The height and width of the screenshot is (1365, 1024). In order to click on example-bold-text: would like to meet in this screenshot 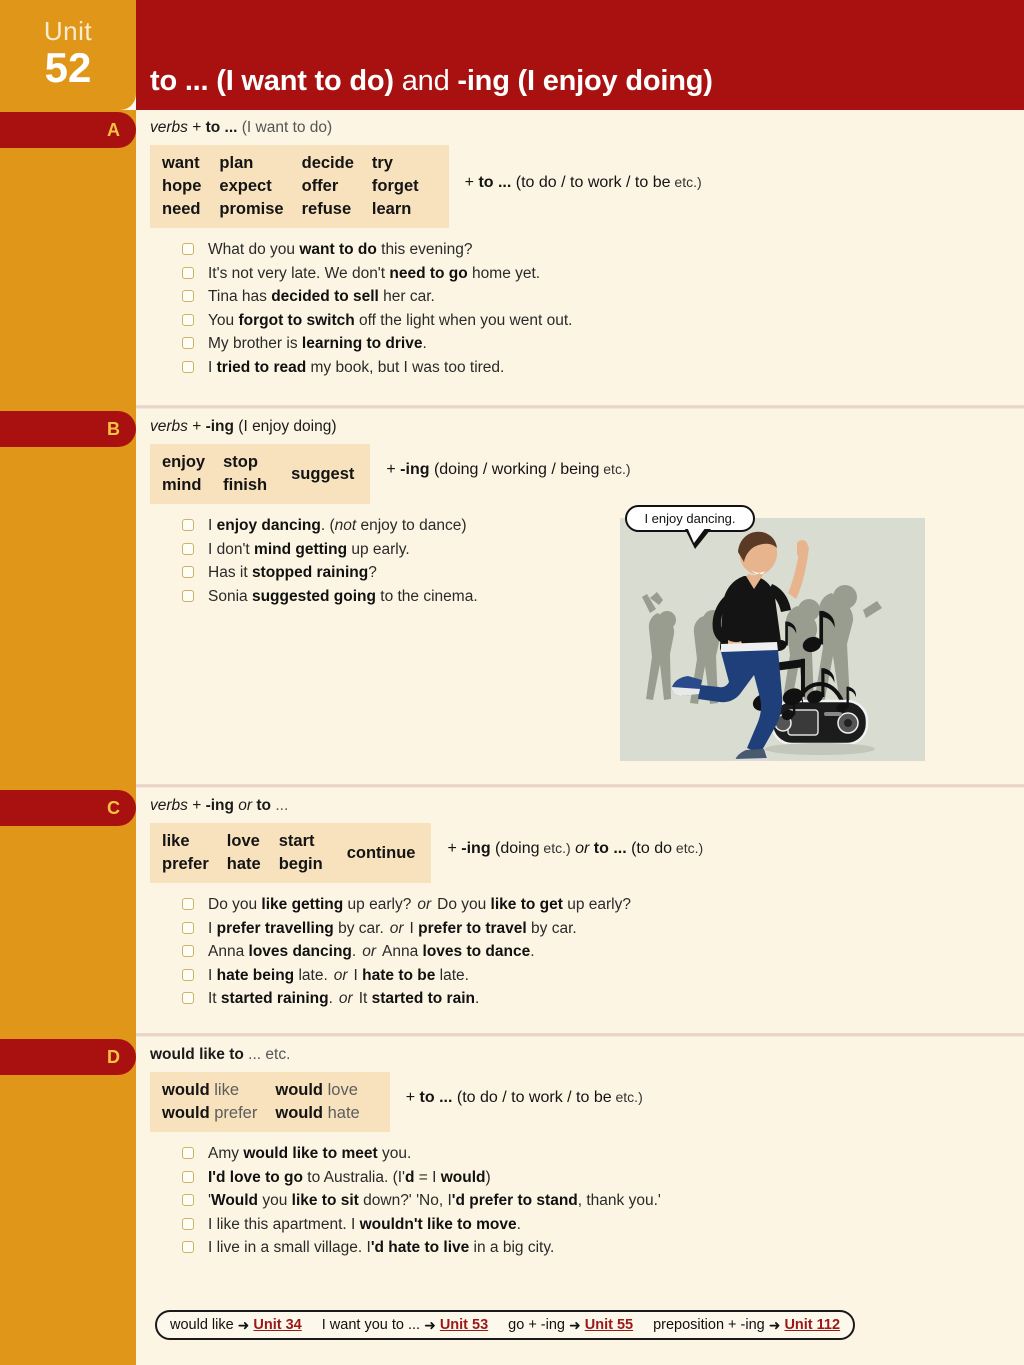, I will do `click(310, 1153)`.